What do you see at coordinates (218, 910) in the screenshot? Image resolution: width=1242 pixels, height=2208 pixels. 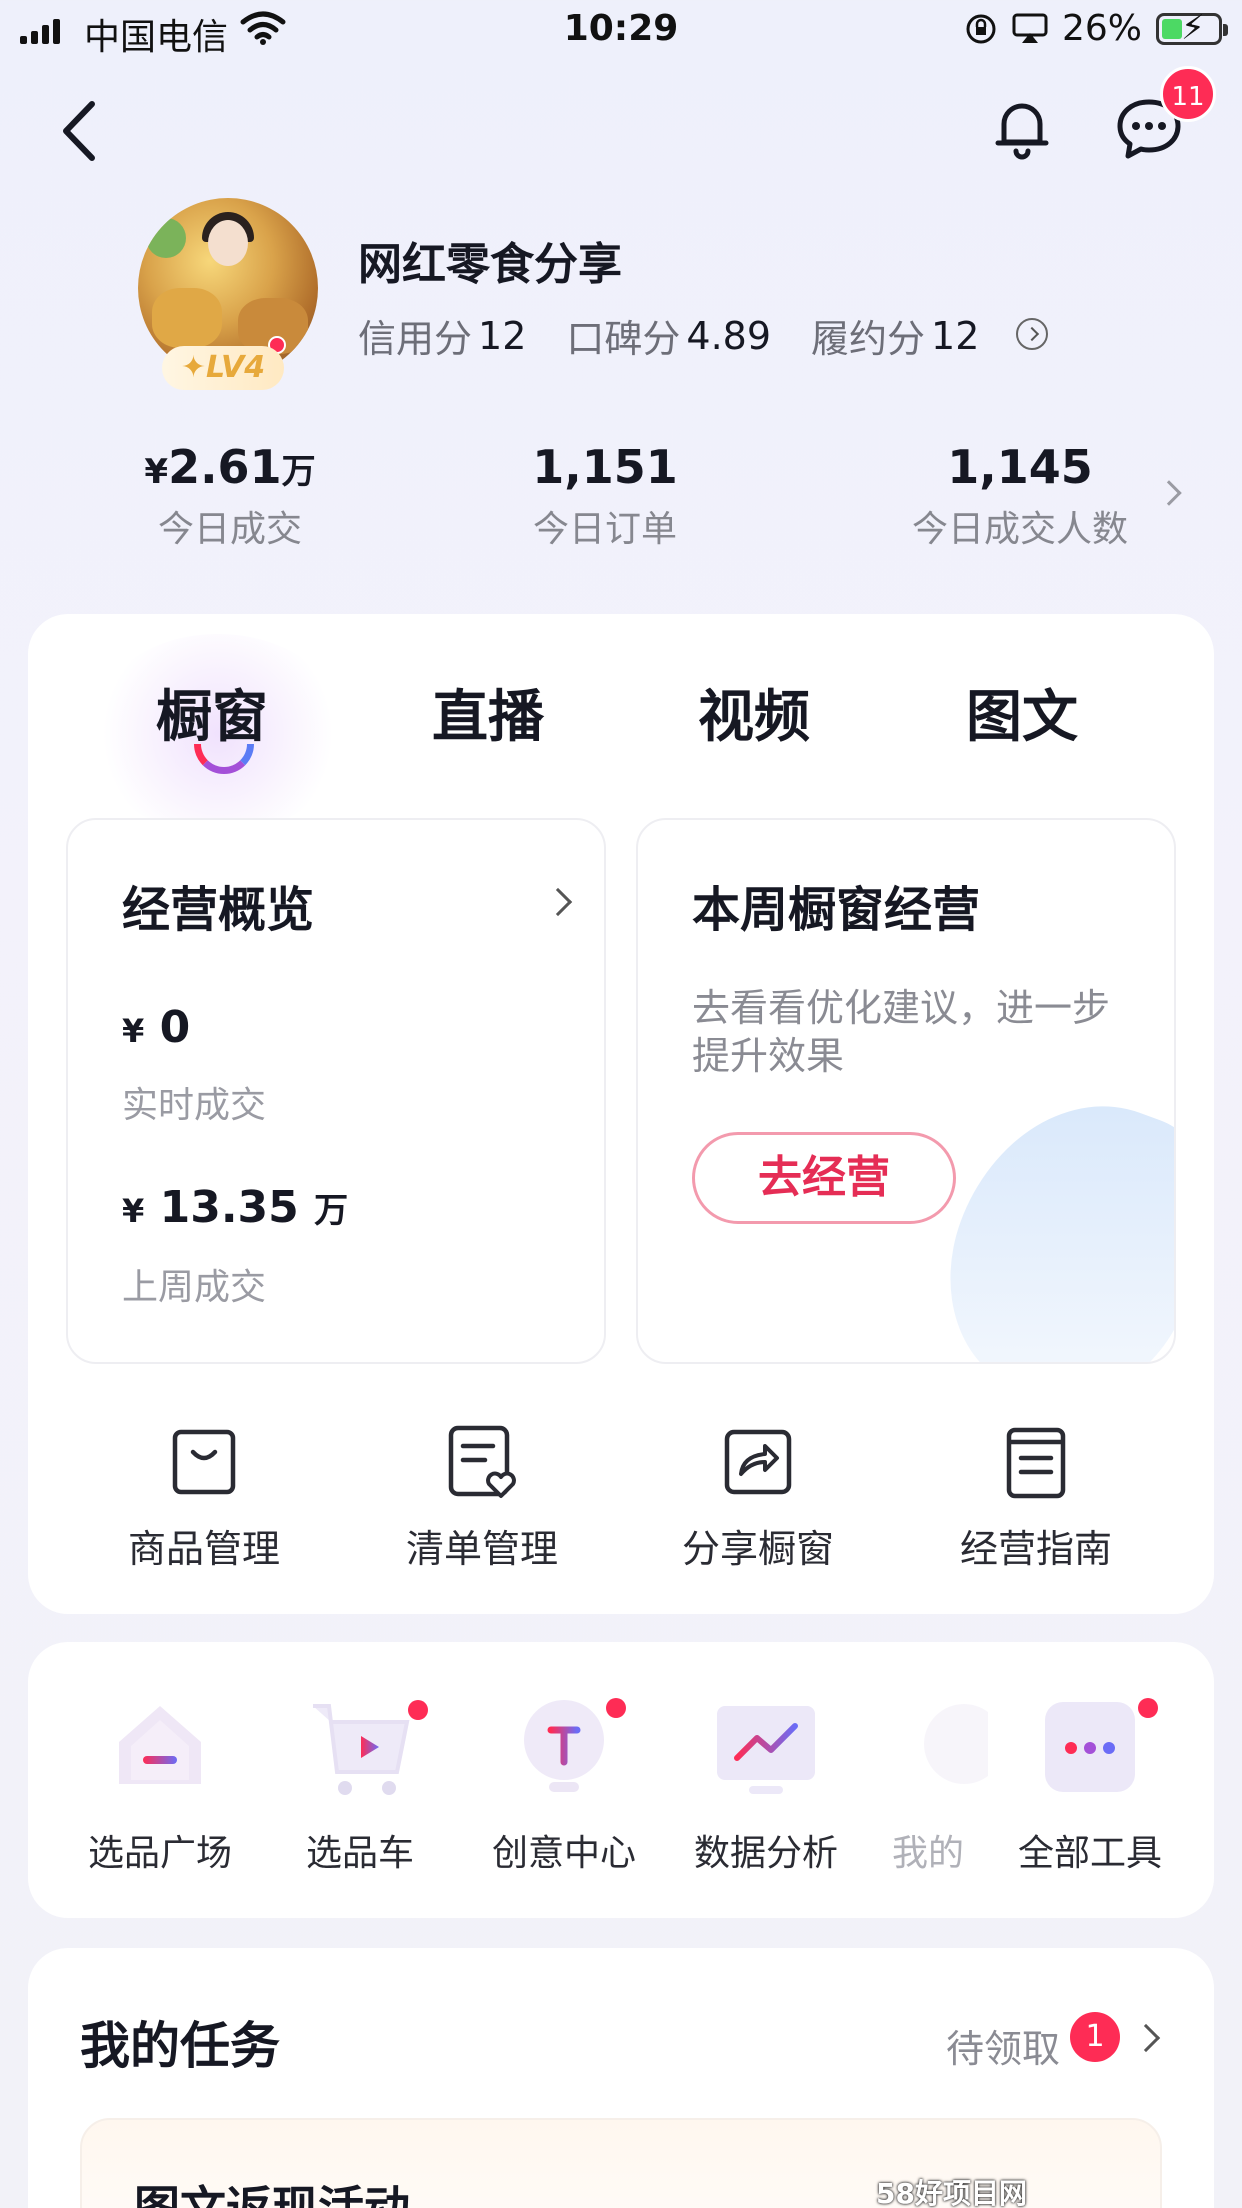 I see `overview-title: 经营概览` at bounding box center [218, 910].